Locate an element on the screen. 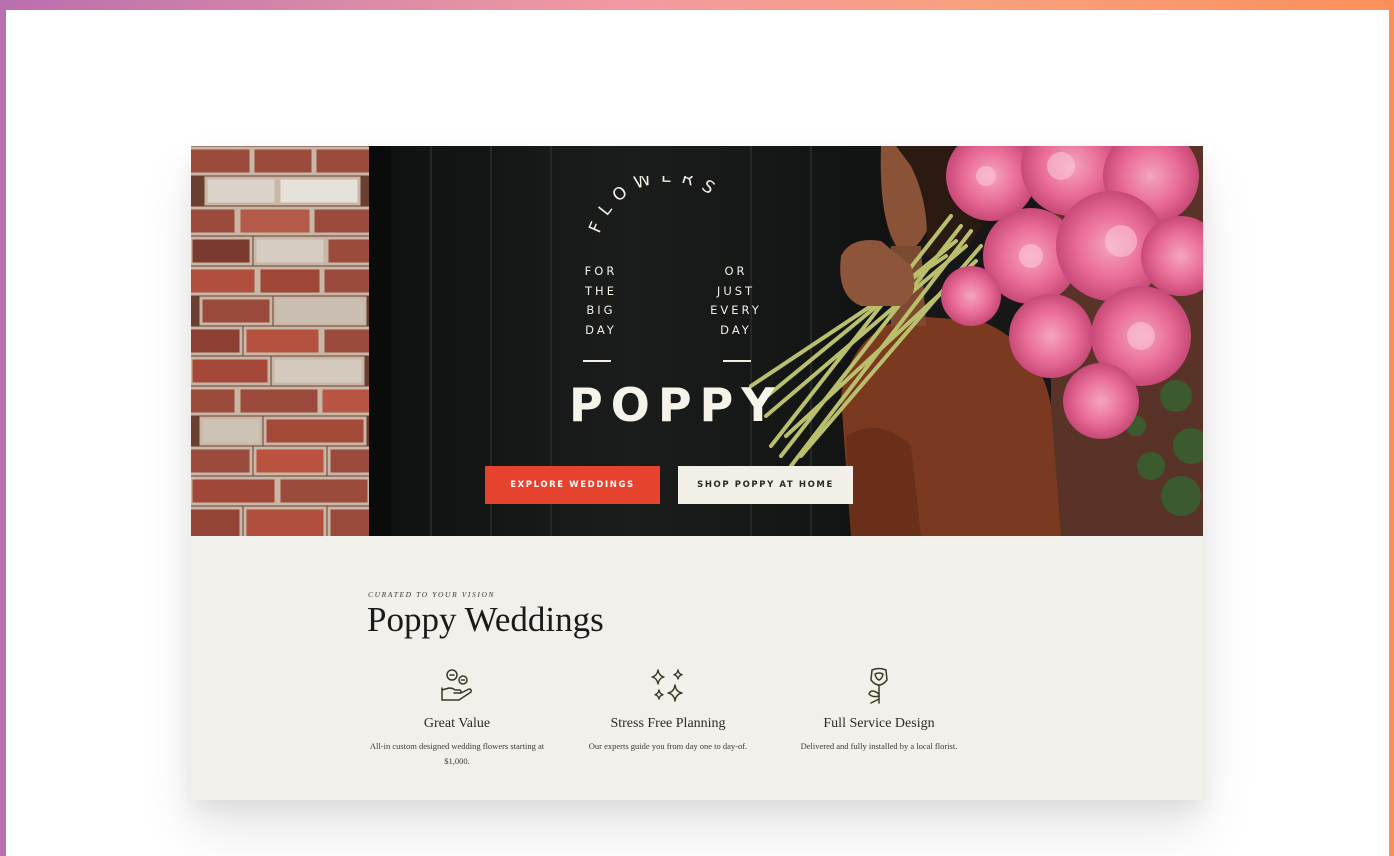 This screenshot has width=1394, height=856. flowers-arc-text: FLOWERS is located at coordinates (655, 206).